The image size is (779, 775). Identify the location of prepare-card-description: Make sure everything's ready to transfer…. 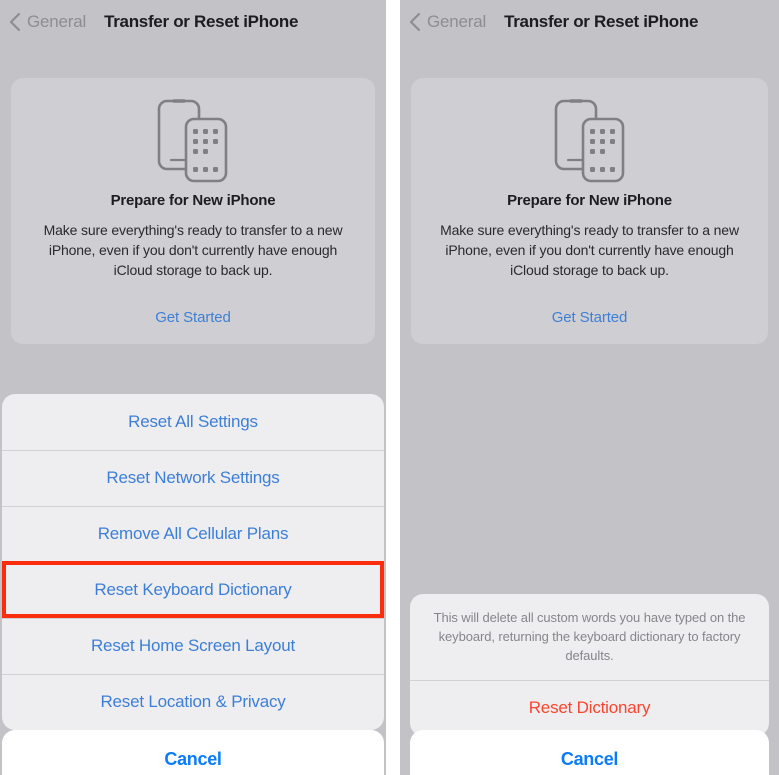
(193, 250).